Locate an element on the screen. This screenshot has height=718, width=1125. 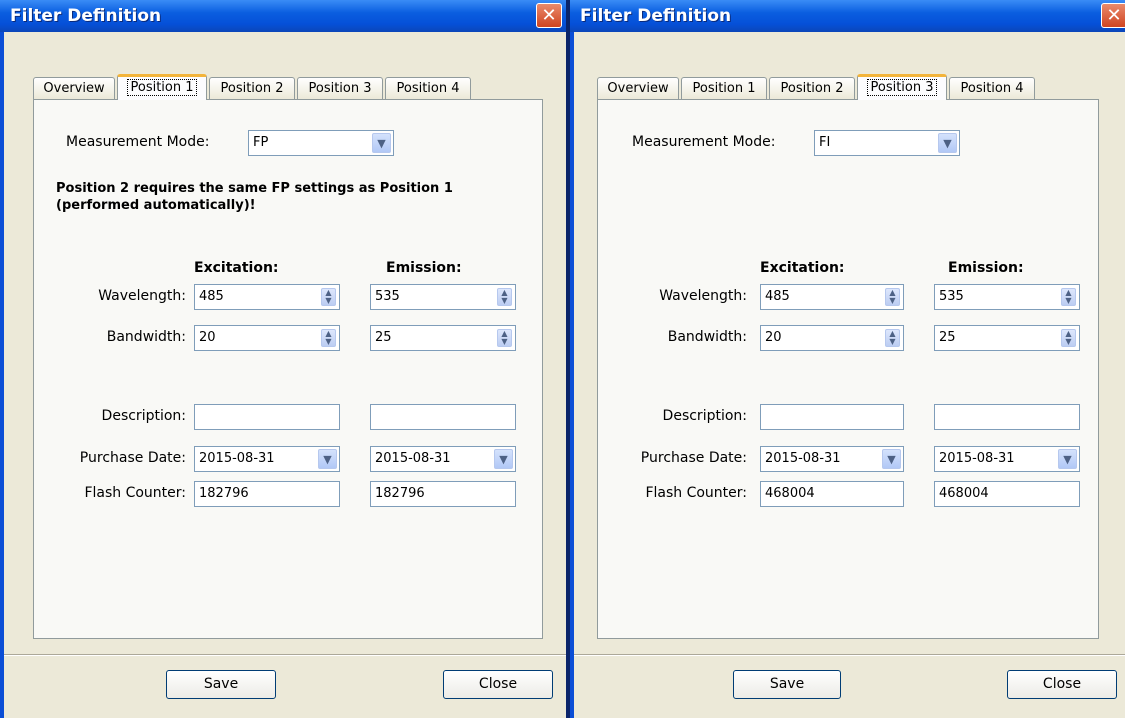
excitation-flash-counter-input: 182796 is located at coordinates (267, 494).